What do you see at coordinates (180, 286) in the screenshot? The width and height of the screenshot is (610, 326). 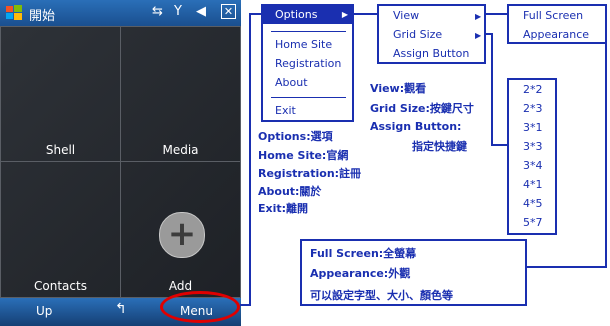 I see `tile-label: Add` at bounding box center [180, 286].